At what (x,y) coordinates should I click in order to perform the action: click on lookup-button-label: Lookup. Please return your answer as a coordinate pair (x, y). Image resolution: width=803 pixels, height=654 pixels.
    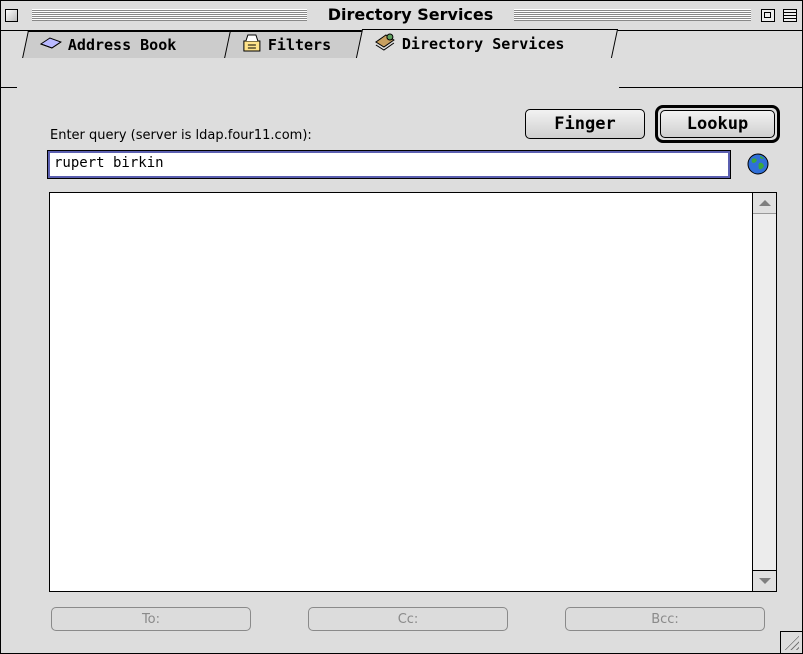
    Looking at the image, I should click on (717, 124).